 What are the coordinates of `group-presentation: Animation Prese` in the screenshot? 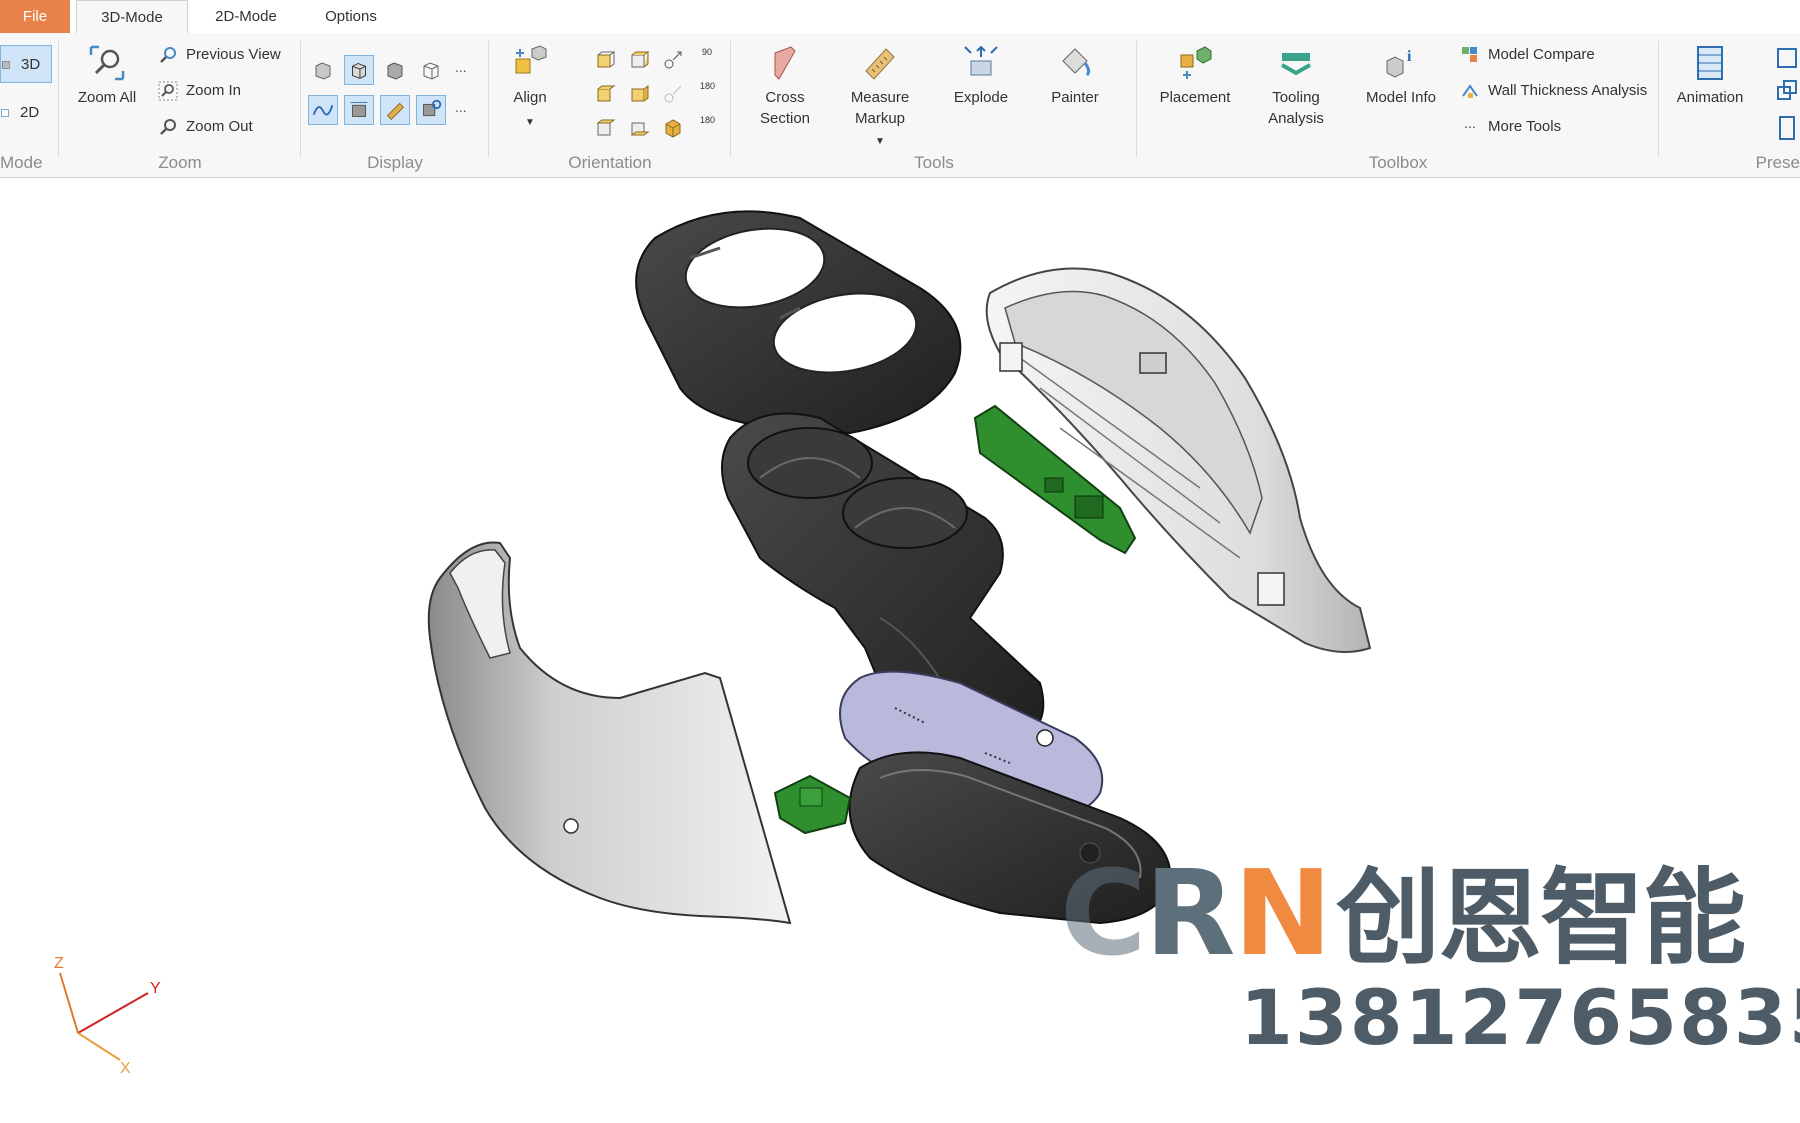 It's located at (1730, 105).